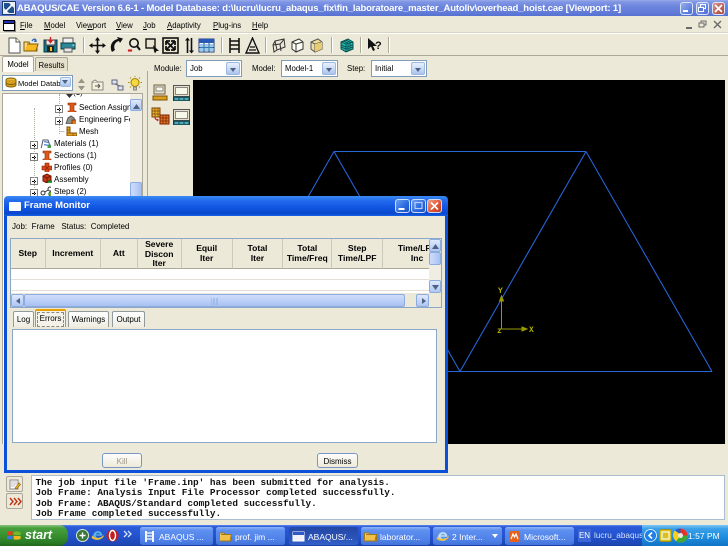  What do you see at coordinates (499, 331) in the screenshot?
I see `svg-text: z` at bounding box center [499, 331].